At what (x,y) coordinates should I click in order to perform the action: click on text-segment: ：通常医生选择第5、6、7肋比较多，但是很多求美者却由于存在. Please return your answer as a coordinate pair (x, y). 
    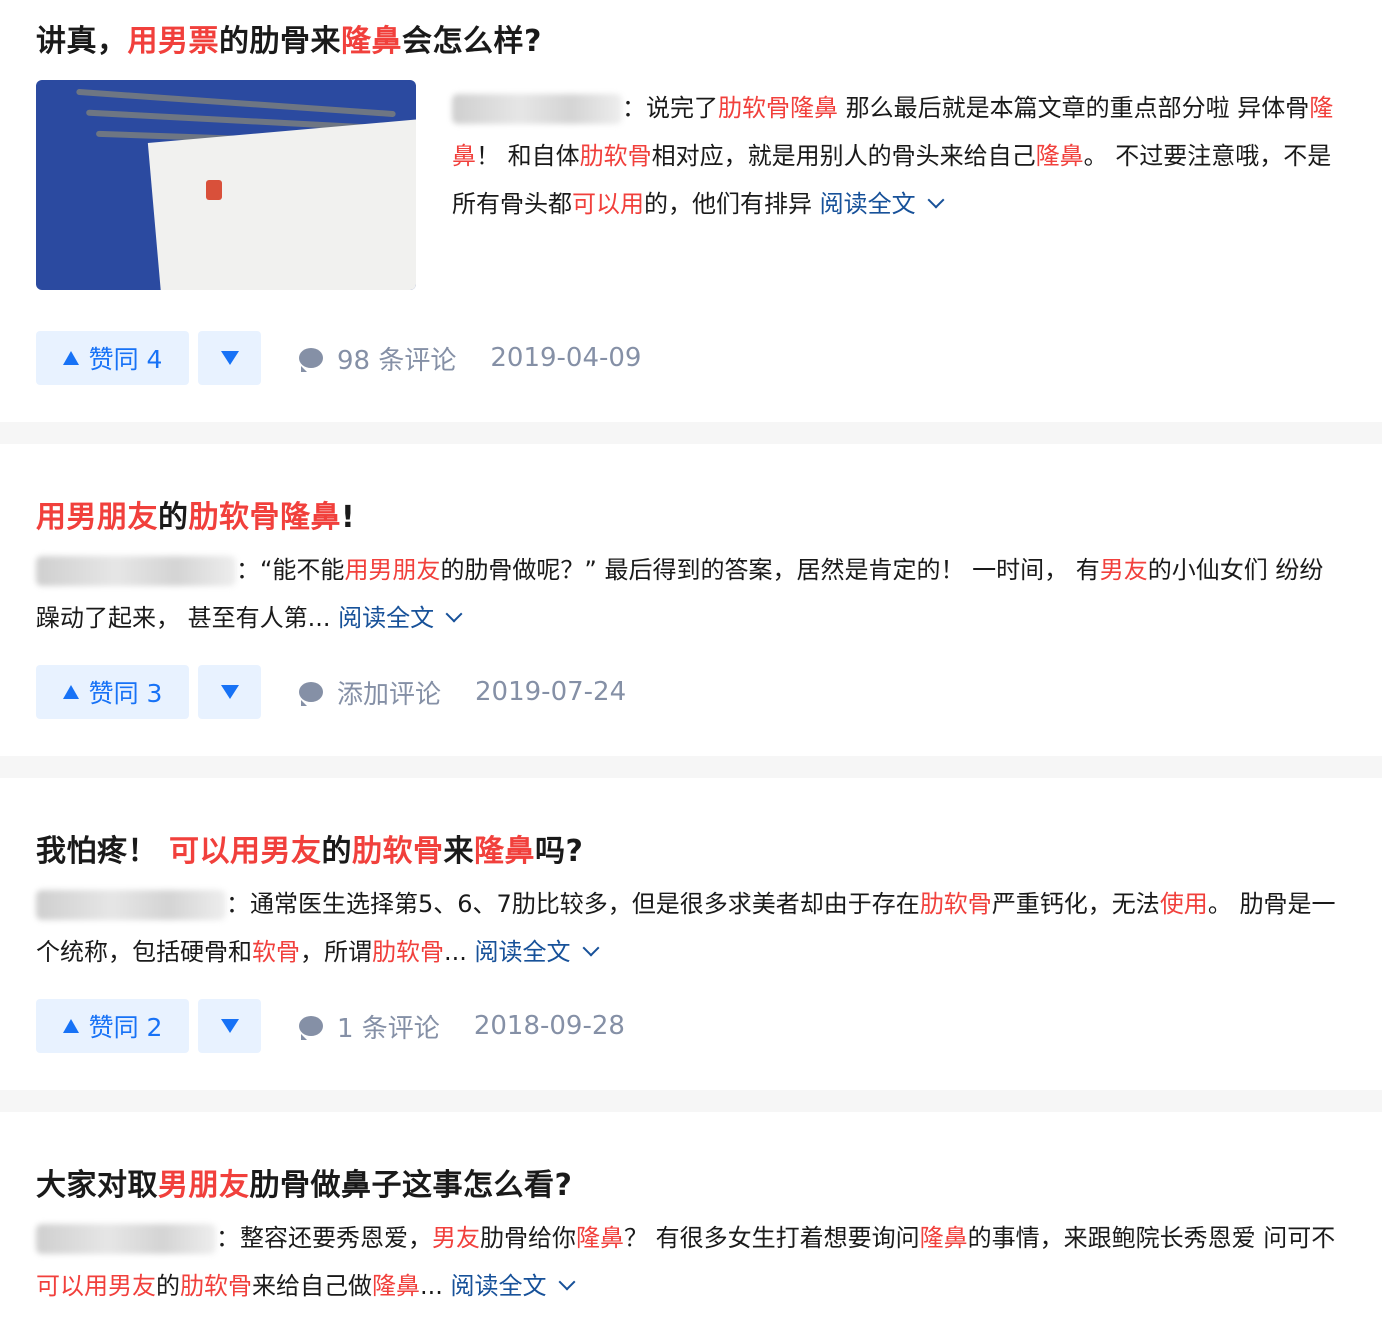
    Looking at the image, I should click on (573, 904).